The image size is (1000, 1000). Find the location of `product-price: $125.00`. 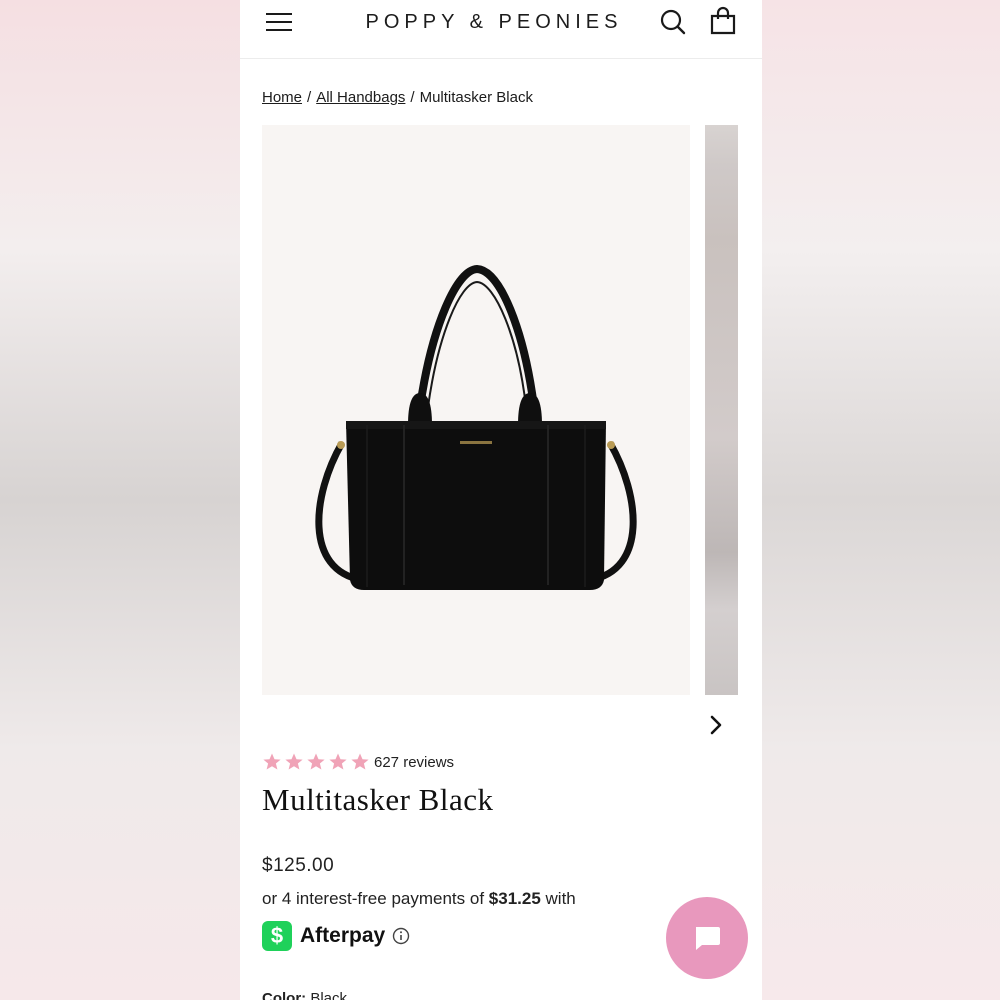

product-price: $125.00 is located at coordinates (298, 865).